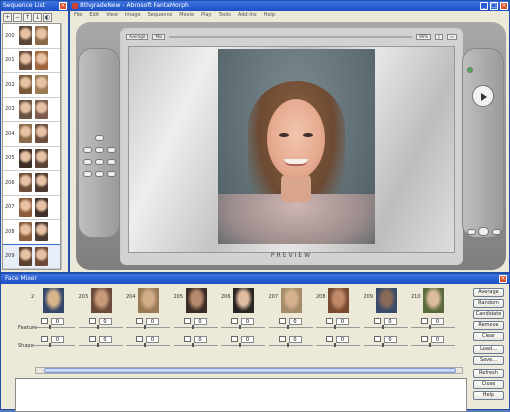 The height and width of the screenshot is (412, 510). Describe the element at coordinates (78, 15) in the screenshot. I see `menu-item: File` at that location.